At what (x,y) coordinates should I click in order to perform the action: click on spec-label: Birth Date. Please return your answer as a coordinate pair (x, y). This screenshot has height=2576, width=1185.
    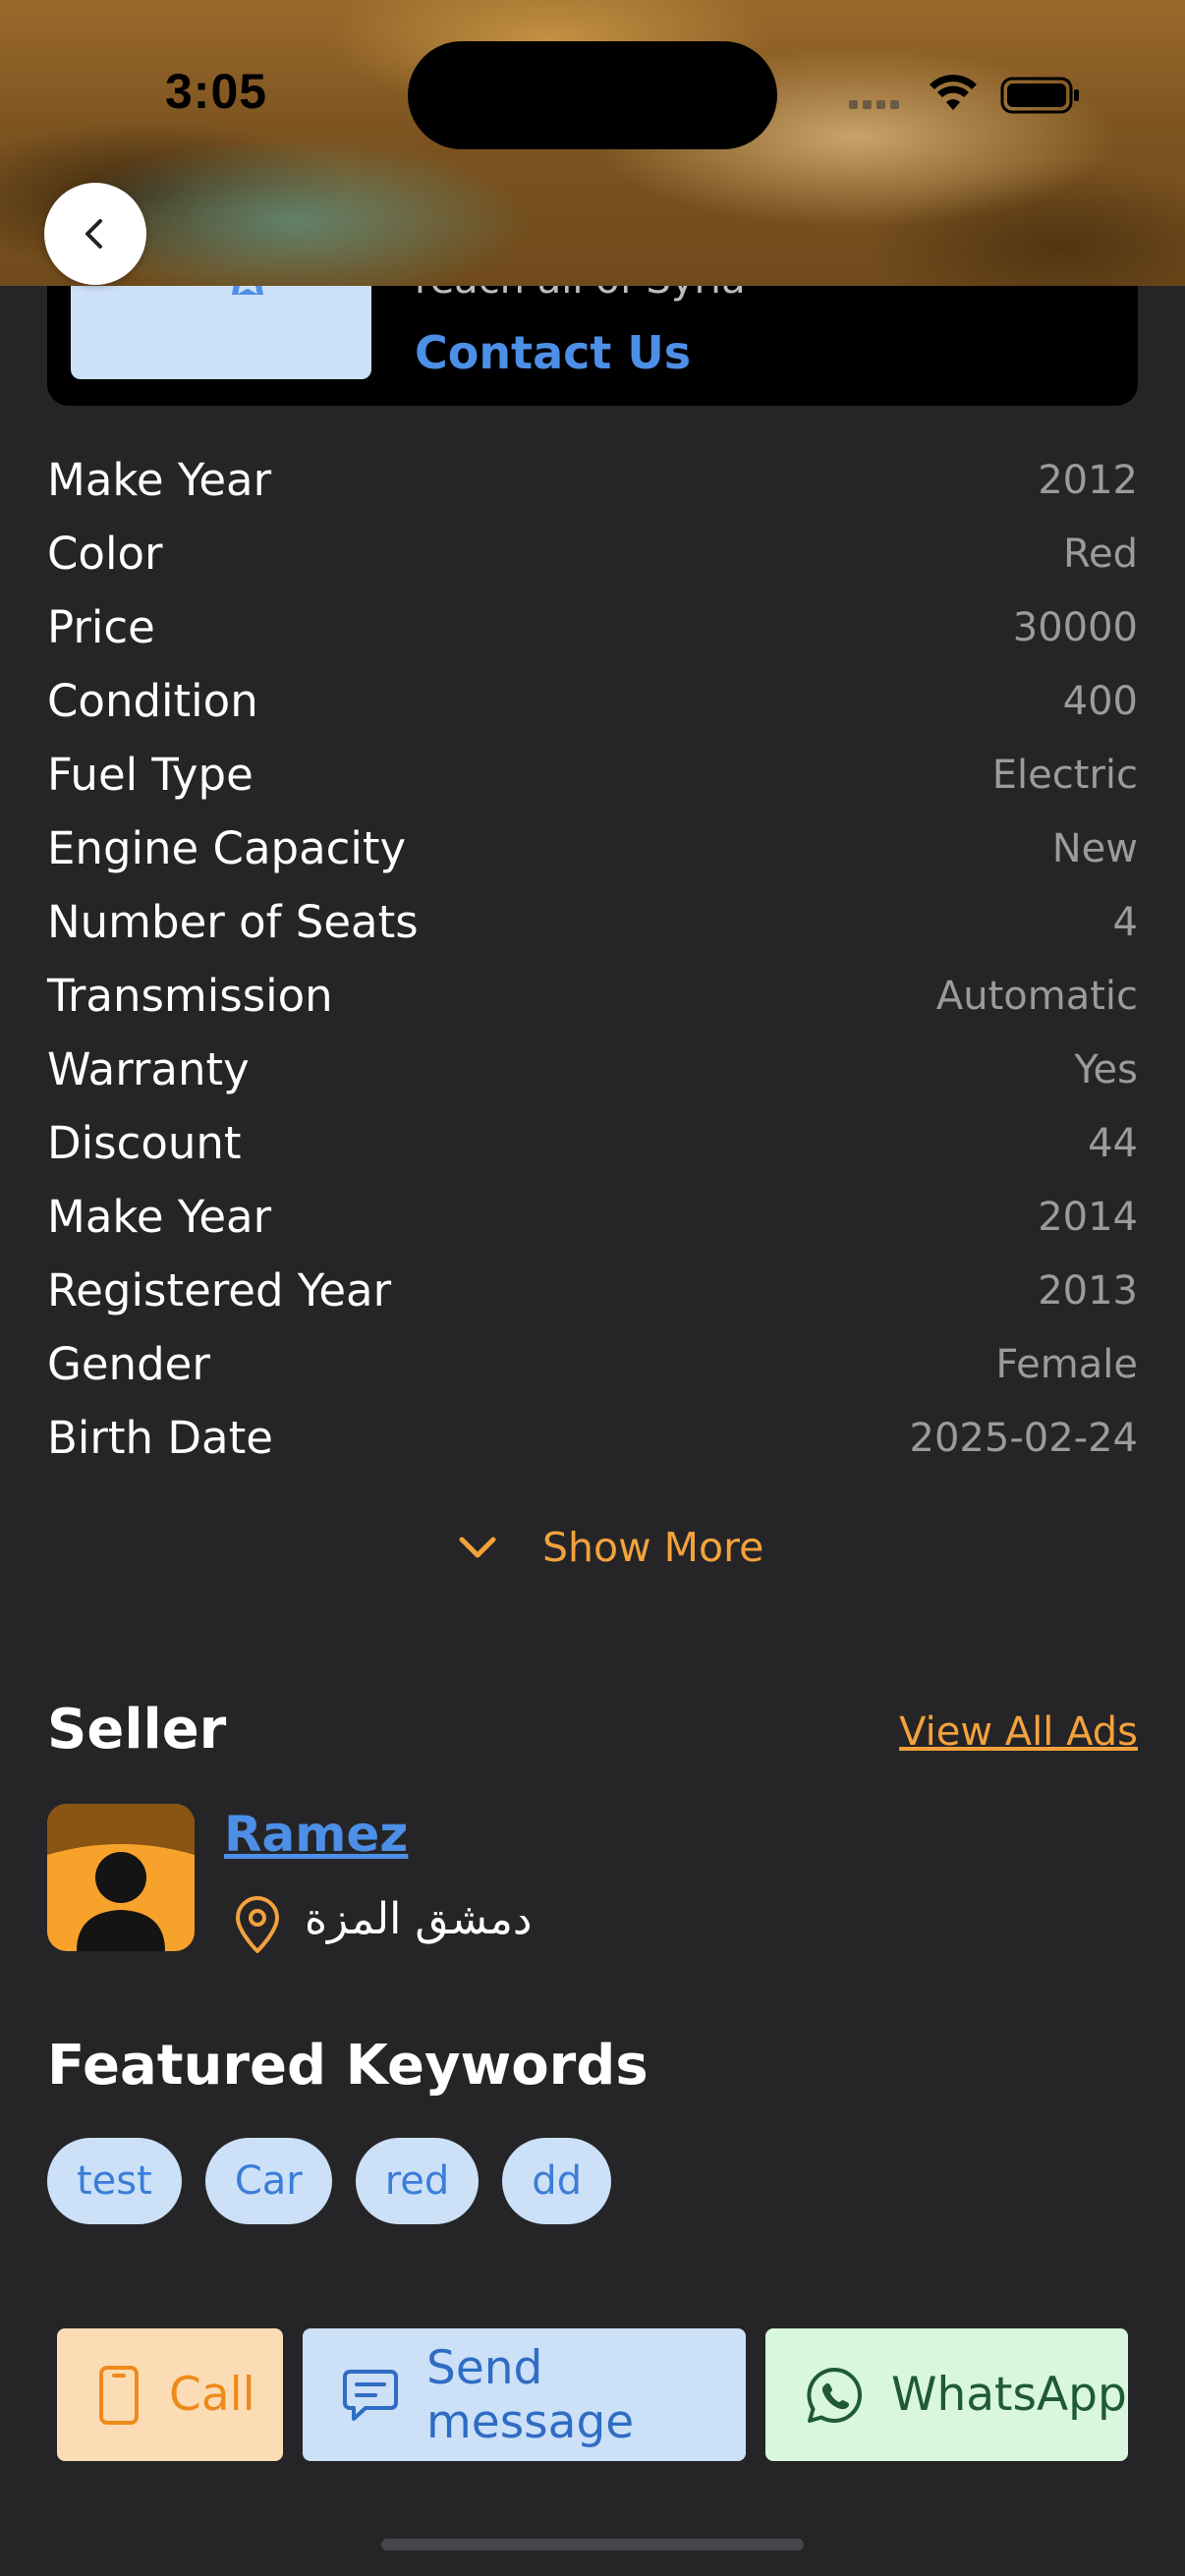
    Looking at the image, I should click on (160, 1438).